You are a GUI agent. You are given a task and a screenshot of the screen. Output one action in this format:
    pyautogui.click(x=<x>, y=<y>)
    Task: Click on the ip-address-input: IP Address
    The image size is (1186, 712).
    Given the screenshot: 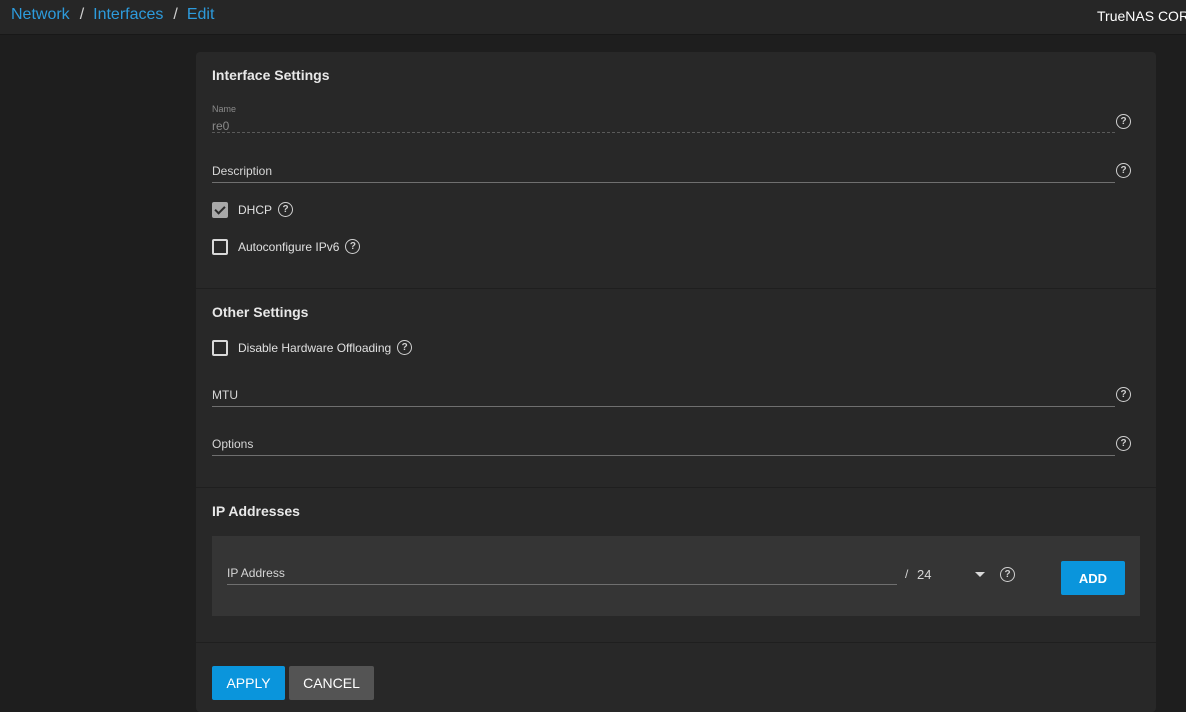 What is the action you would take?
    pyautogui.click(x=562, y=572)
    